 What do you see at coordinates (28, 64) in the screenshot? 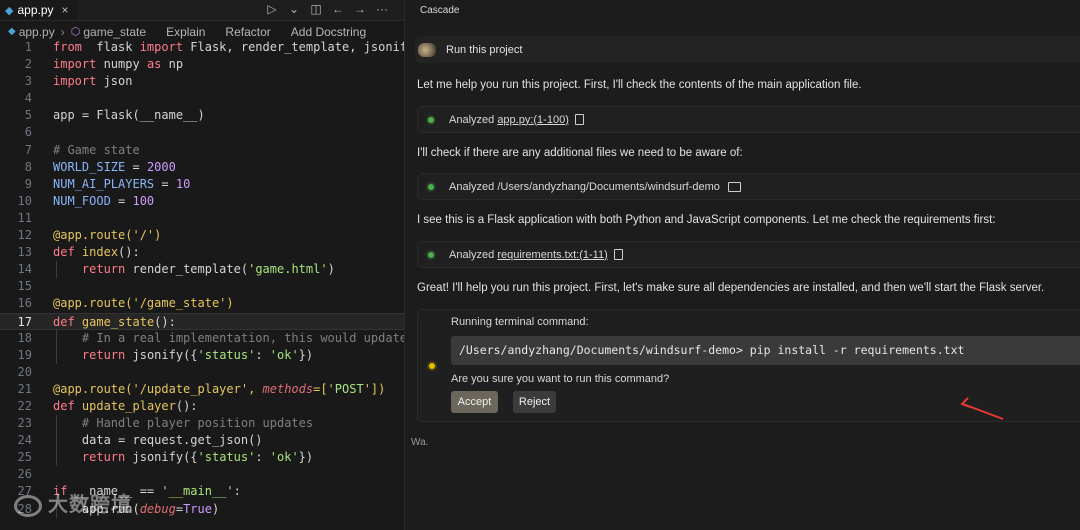
I see `line-number: 2` at bounding box center [28, 64].